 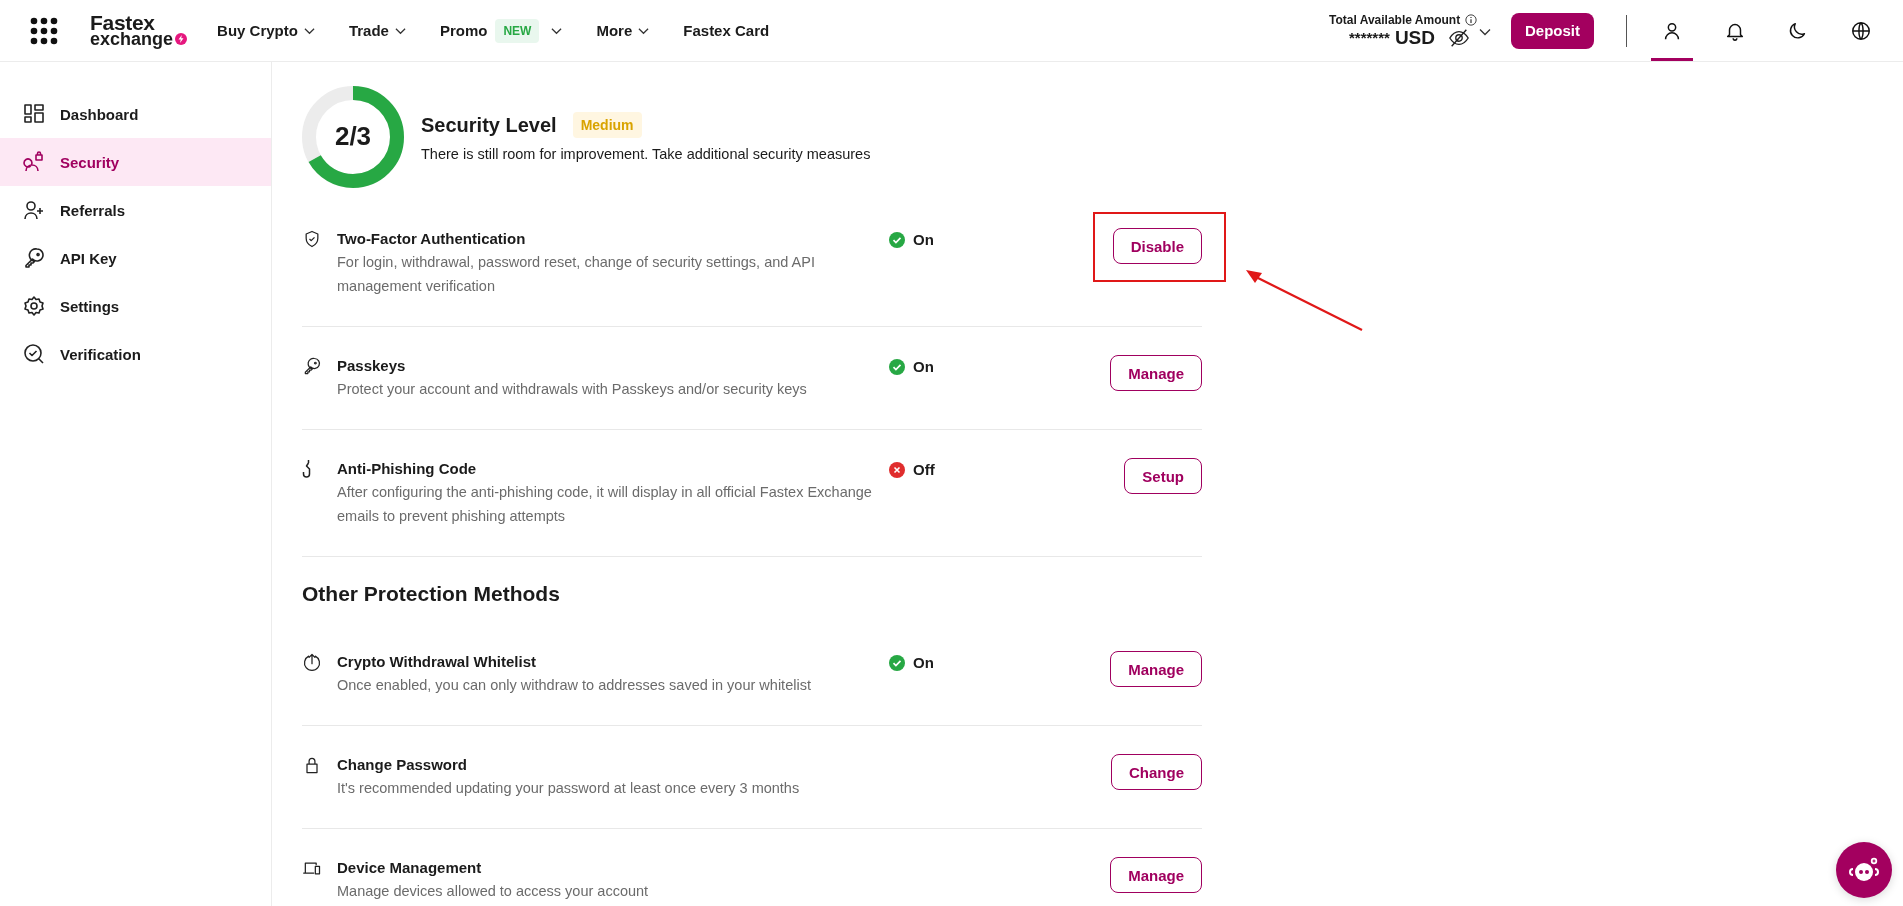 What do you see at coordinates (646, 154) in the screenshot?
I see `level-description: There is still room for improvement. Take additional security measures` at bounding box center [646, 154].